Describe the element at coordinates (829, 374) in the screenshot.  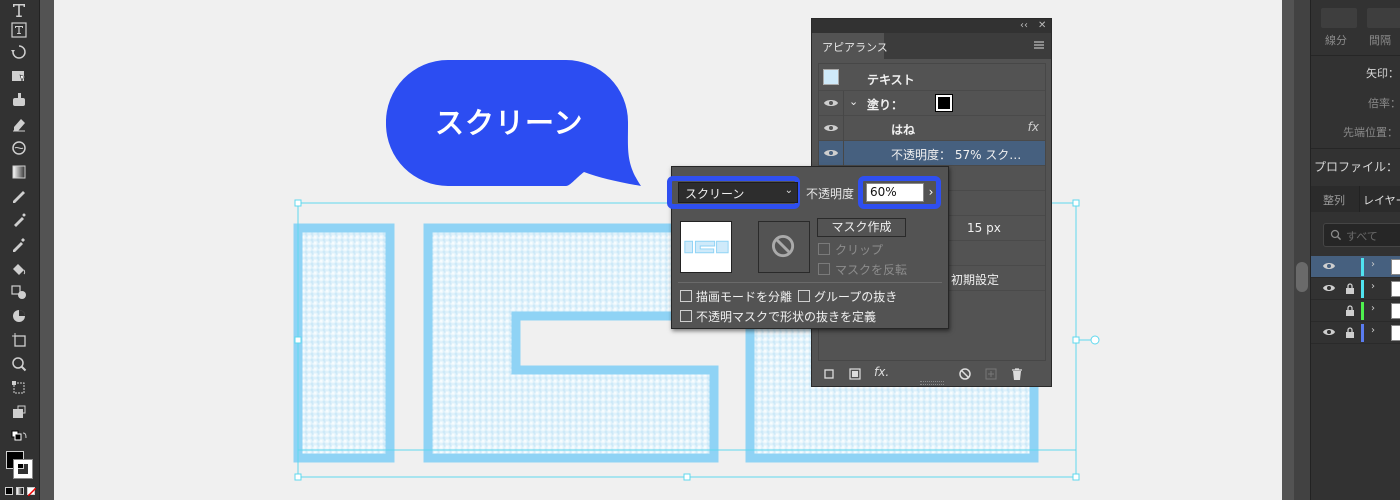
I see `new-art-basic-icon` at that location.